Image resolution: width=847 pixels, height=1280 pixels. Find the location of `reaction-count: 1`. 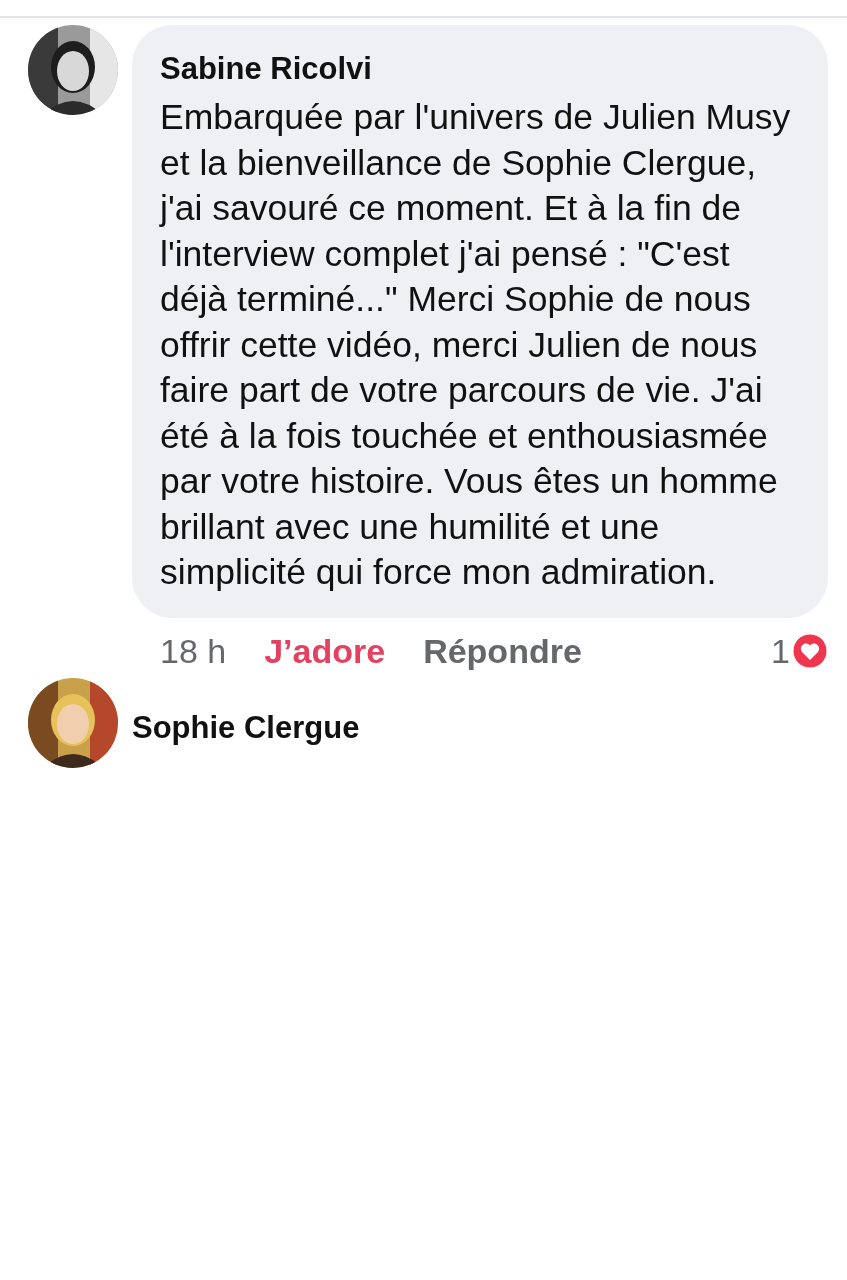

reaction-count: 1 is located at coordinates (780, 651).